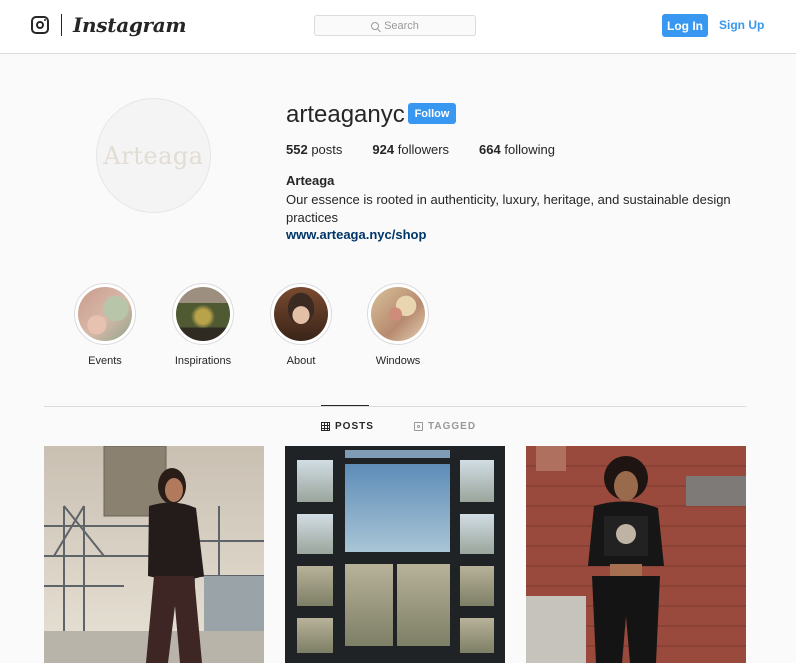 This screenshot has width=796, height=663. I want to click on tab-posts-label: POSTS, so click(354, 426).